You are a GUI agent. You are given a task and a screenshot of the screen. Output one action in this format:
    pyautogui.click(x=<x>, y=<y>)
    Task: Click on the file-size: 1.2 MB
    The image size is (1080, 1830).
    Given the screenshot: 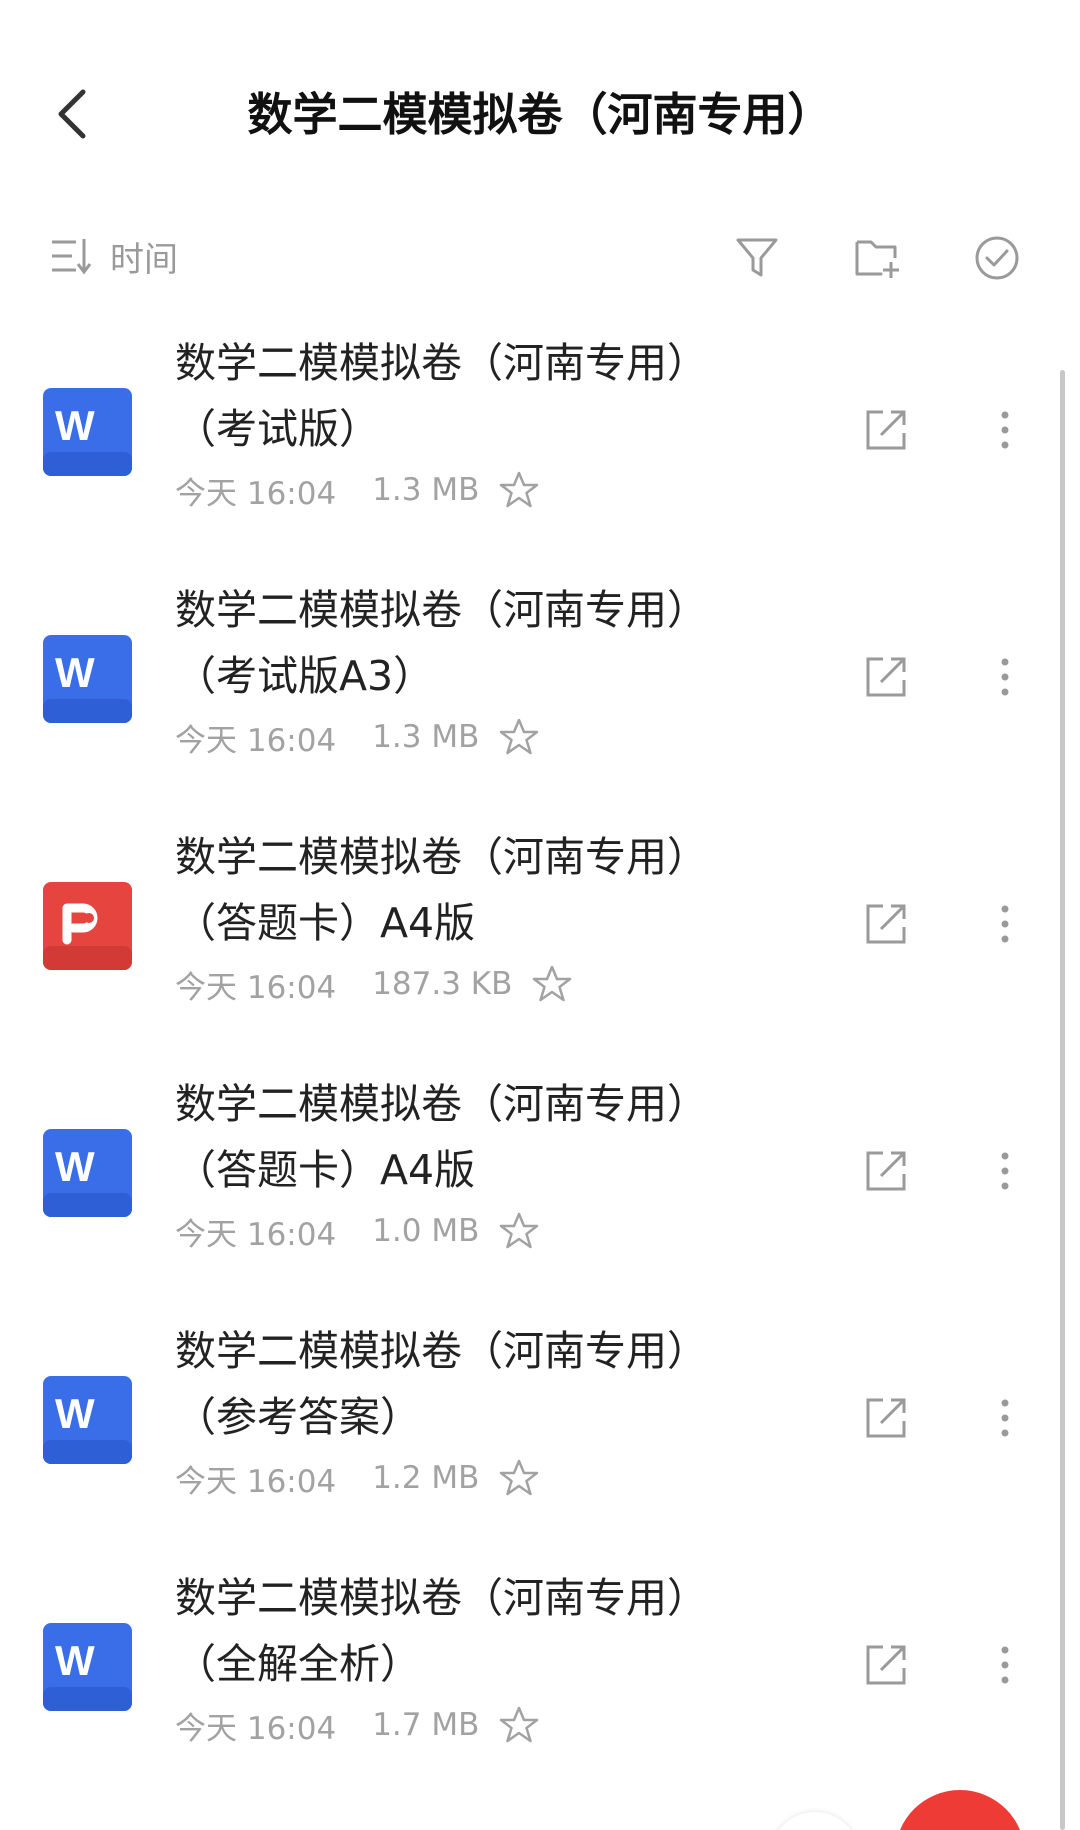 What is the action you would take?
    pyautogui.click(x=426, y=1478)
    